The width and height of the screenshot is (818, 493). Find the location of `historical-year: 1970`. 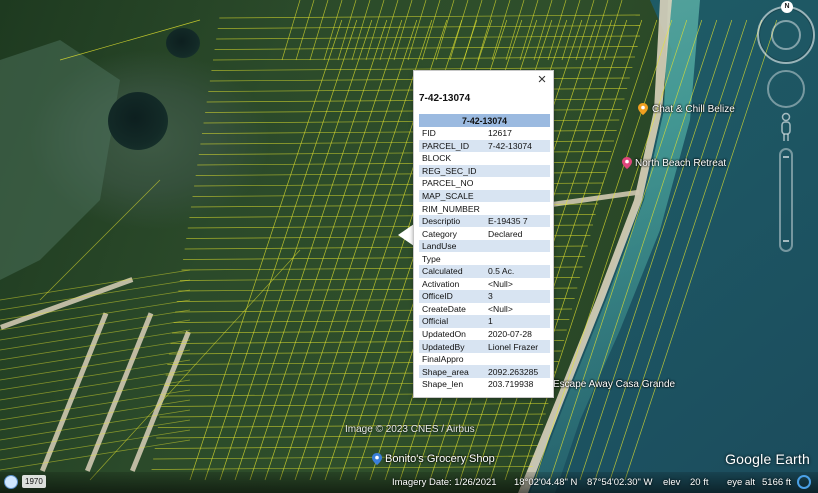

historical-year: 1970 is located at coordinates (34, 481).